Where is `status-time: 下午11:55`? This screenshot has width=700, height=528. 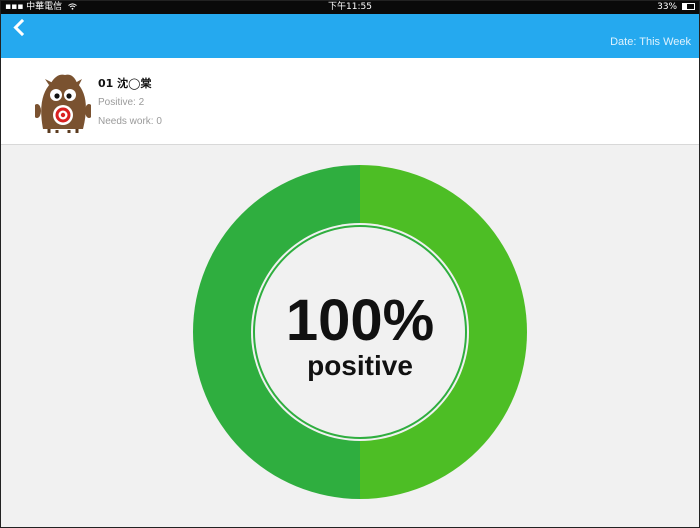 status-time: 下午11:55 is located at coordinates (350, 7).